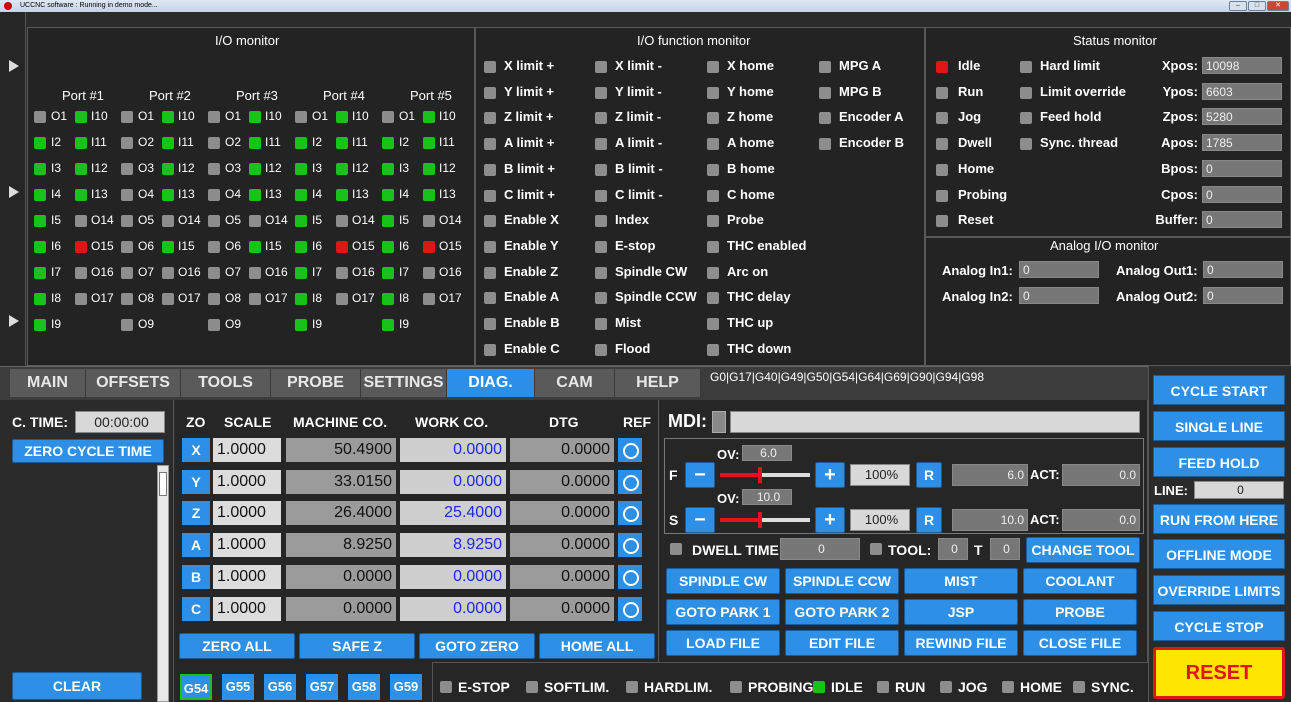  I want to click on goto-park-1-button: GOTO PARK 1, so click(723, 612).